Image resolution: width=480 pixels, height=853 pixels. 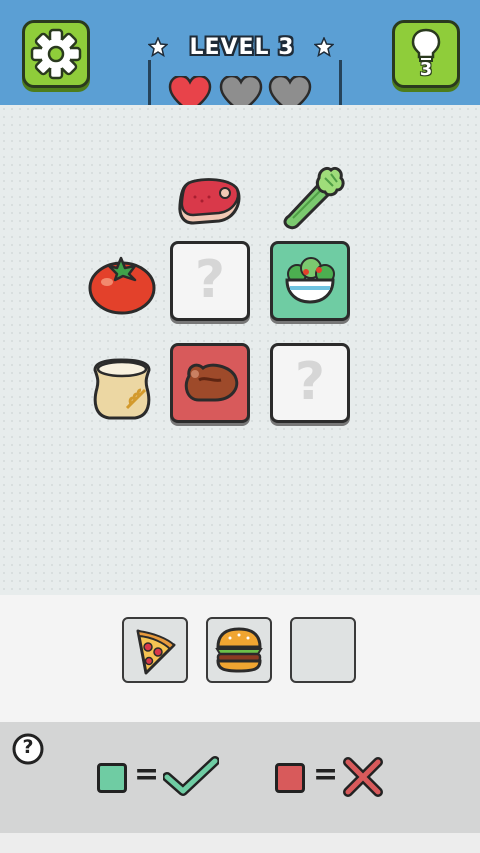 I want to click on level-title: LEVEL 3, so click(x=242, y=47).